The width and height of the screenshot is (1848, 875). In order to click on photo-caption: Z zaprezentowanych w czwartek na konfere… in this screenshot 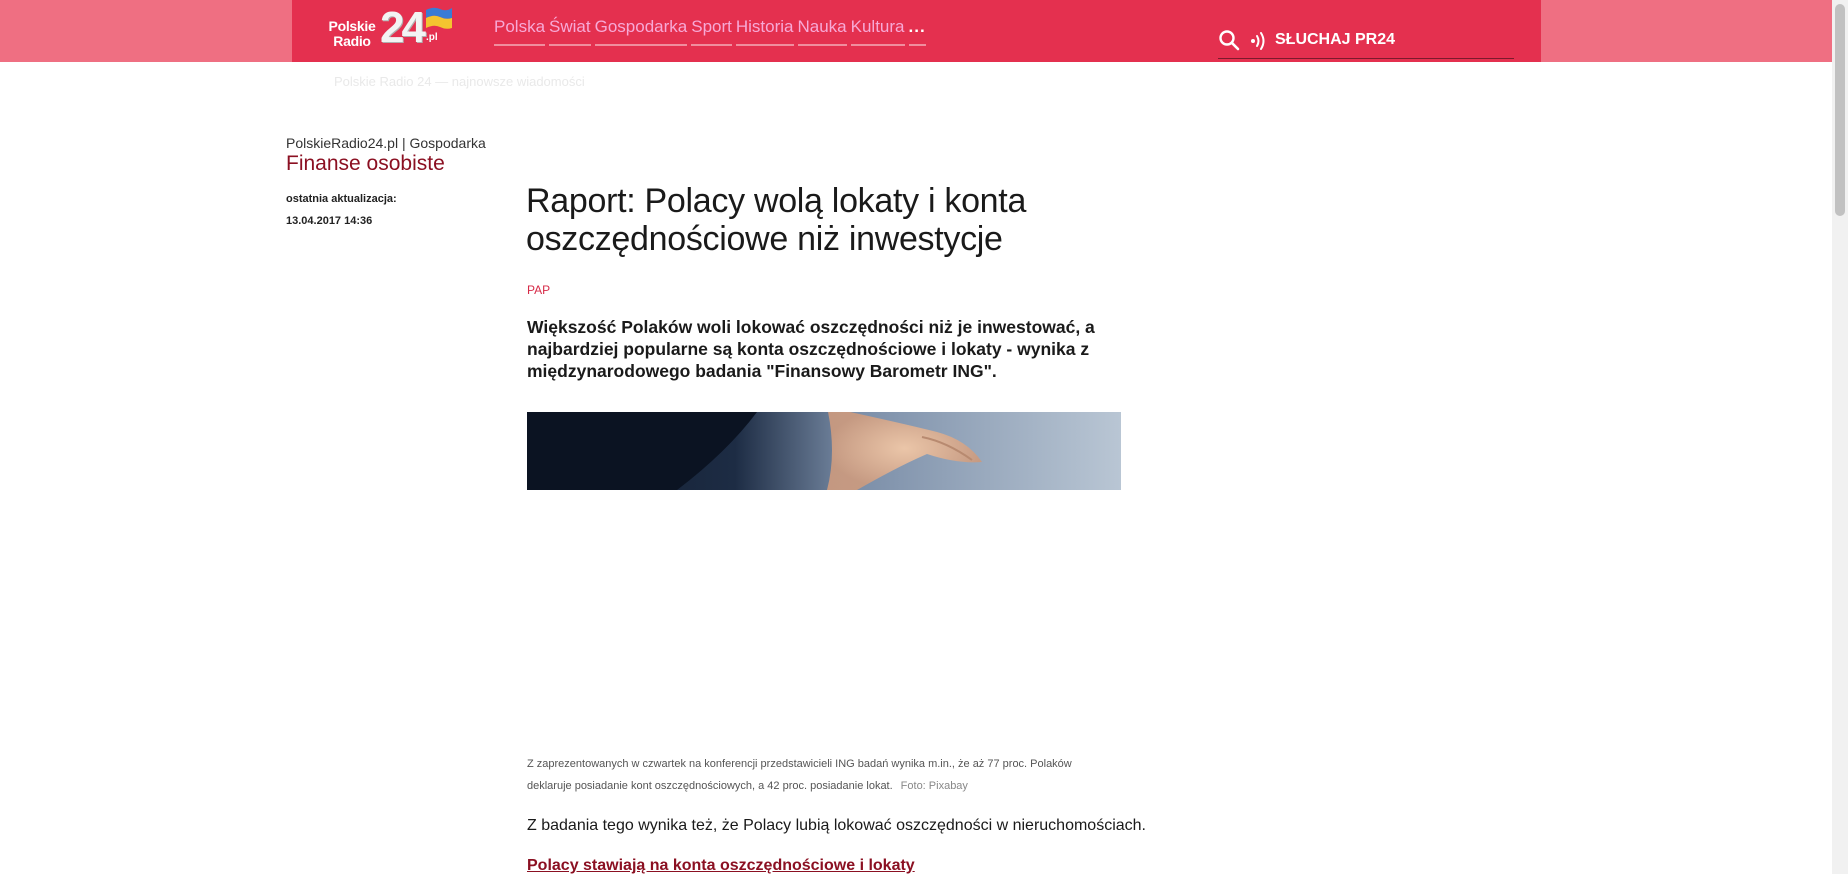, I will do `click(824, 775)`.